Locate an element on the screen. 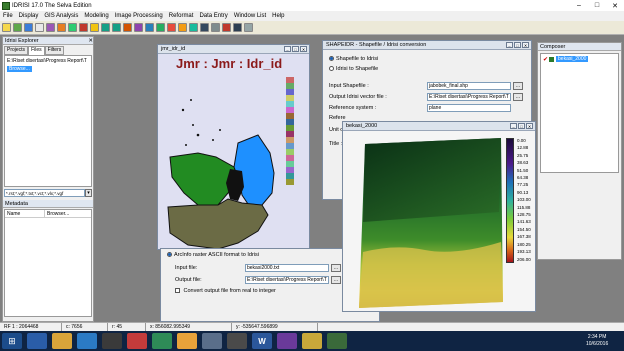 The width and height of the screenshot is (624, 351). vector-icon is located at coordinates (83, 27).